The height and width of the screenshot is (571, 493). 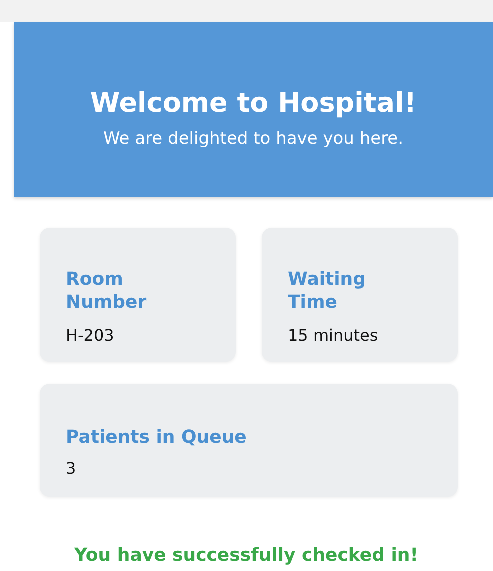 I want to click on card-value: H-203, so click(x=91, y=335).